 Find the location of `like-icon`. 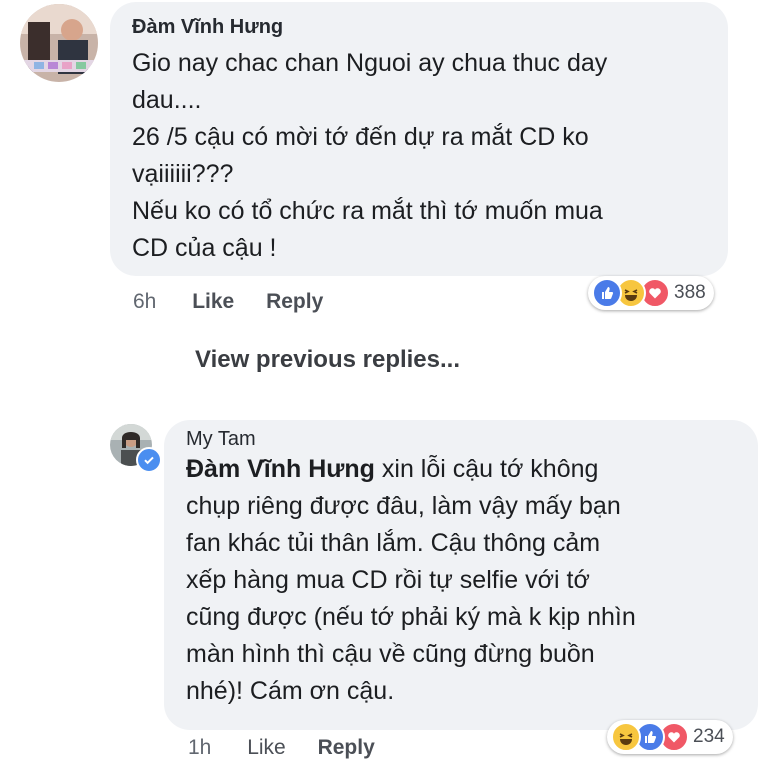

like-icon is located at coordinates (607, 293).